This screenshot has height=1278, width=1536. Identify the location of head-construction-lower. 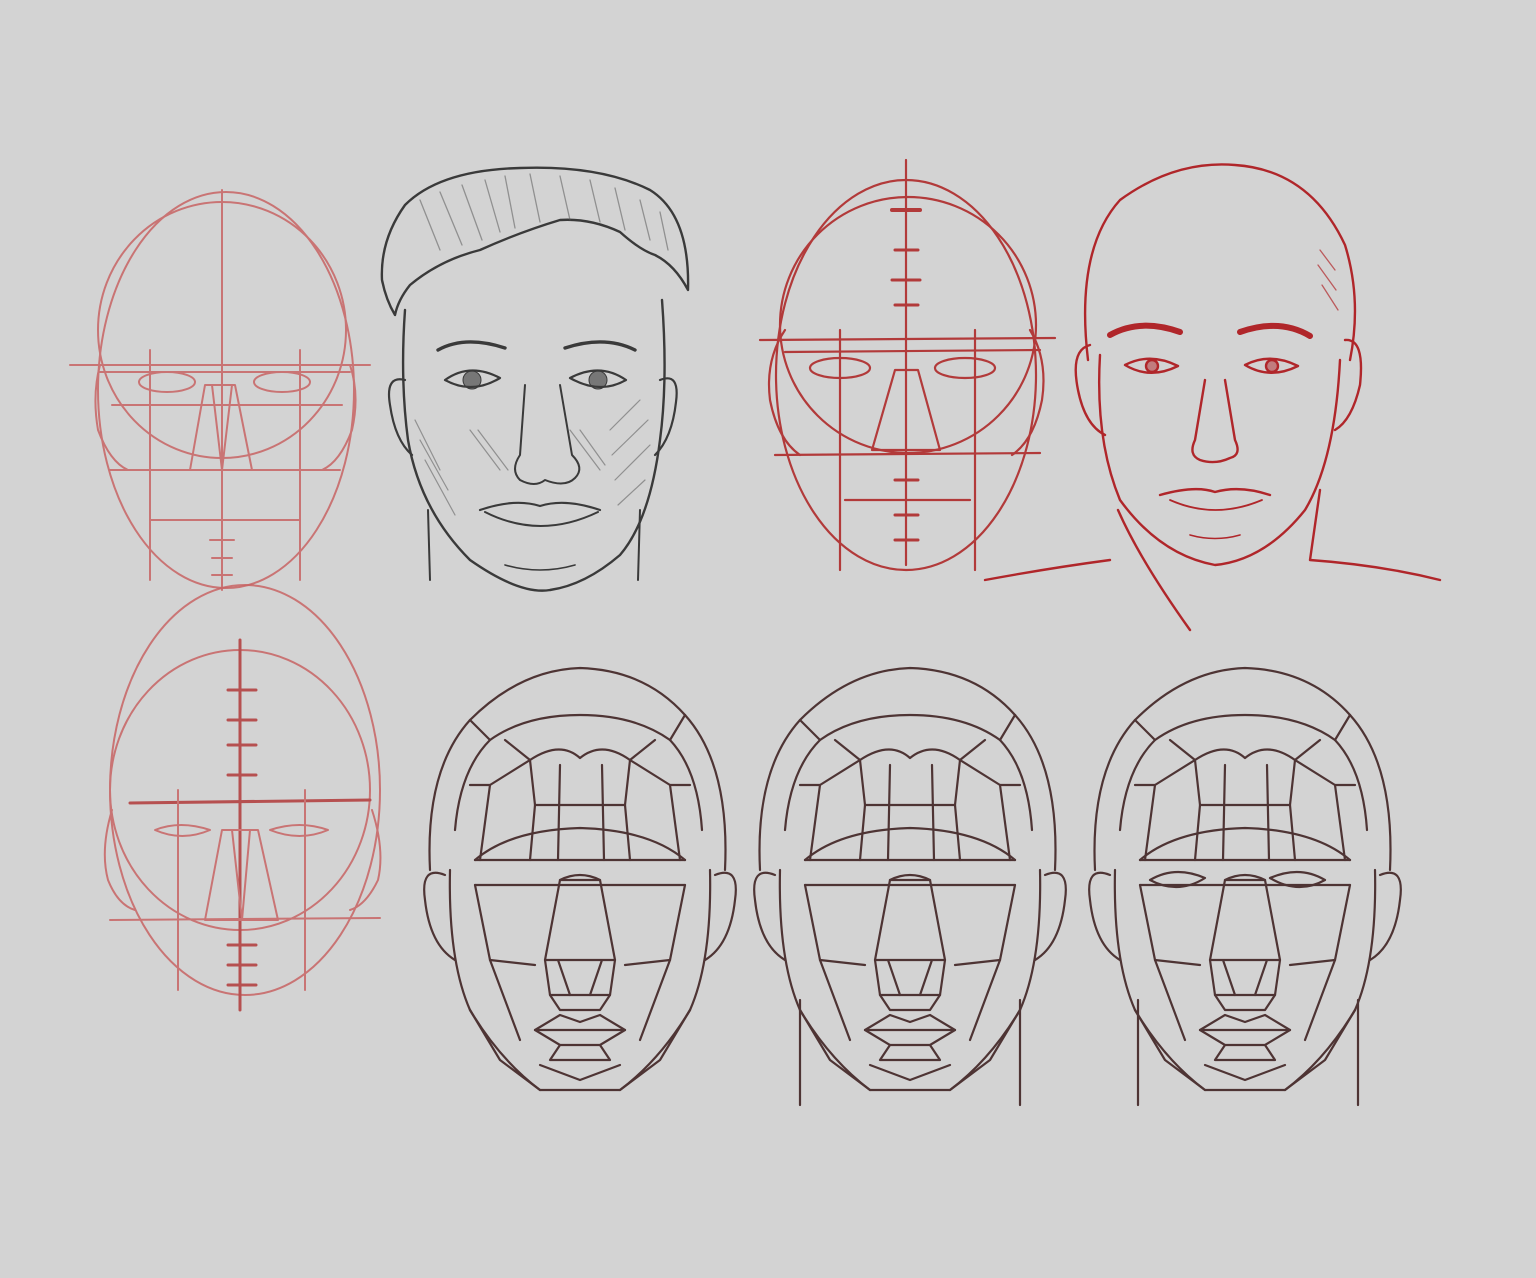
(242, 798).